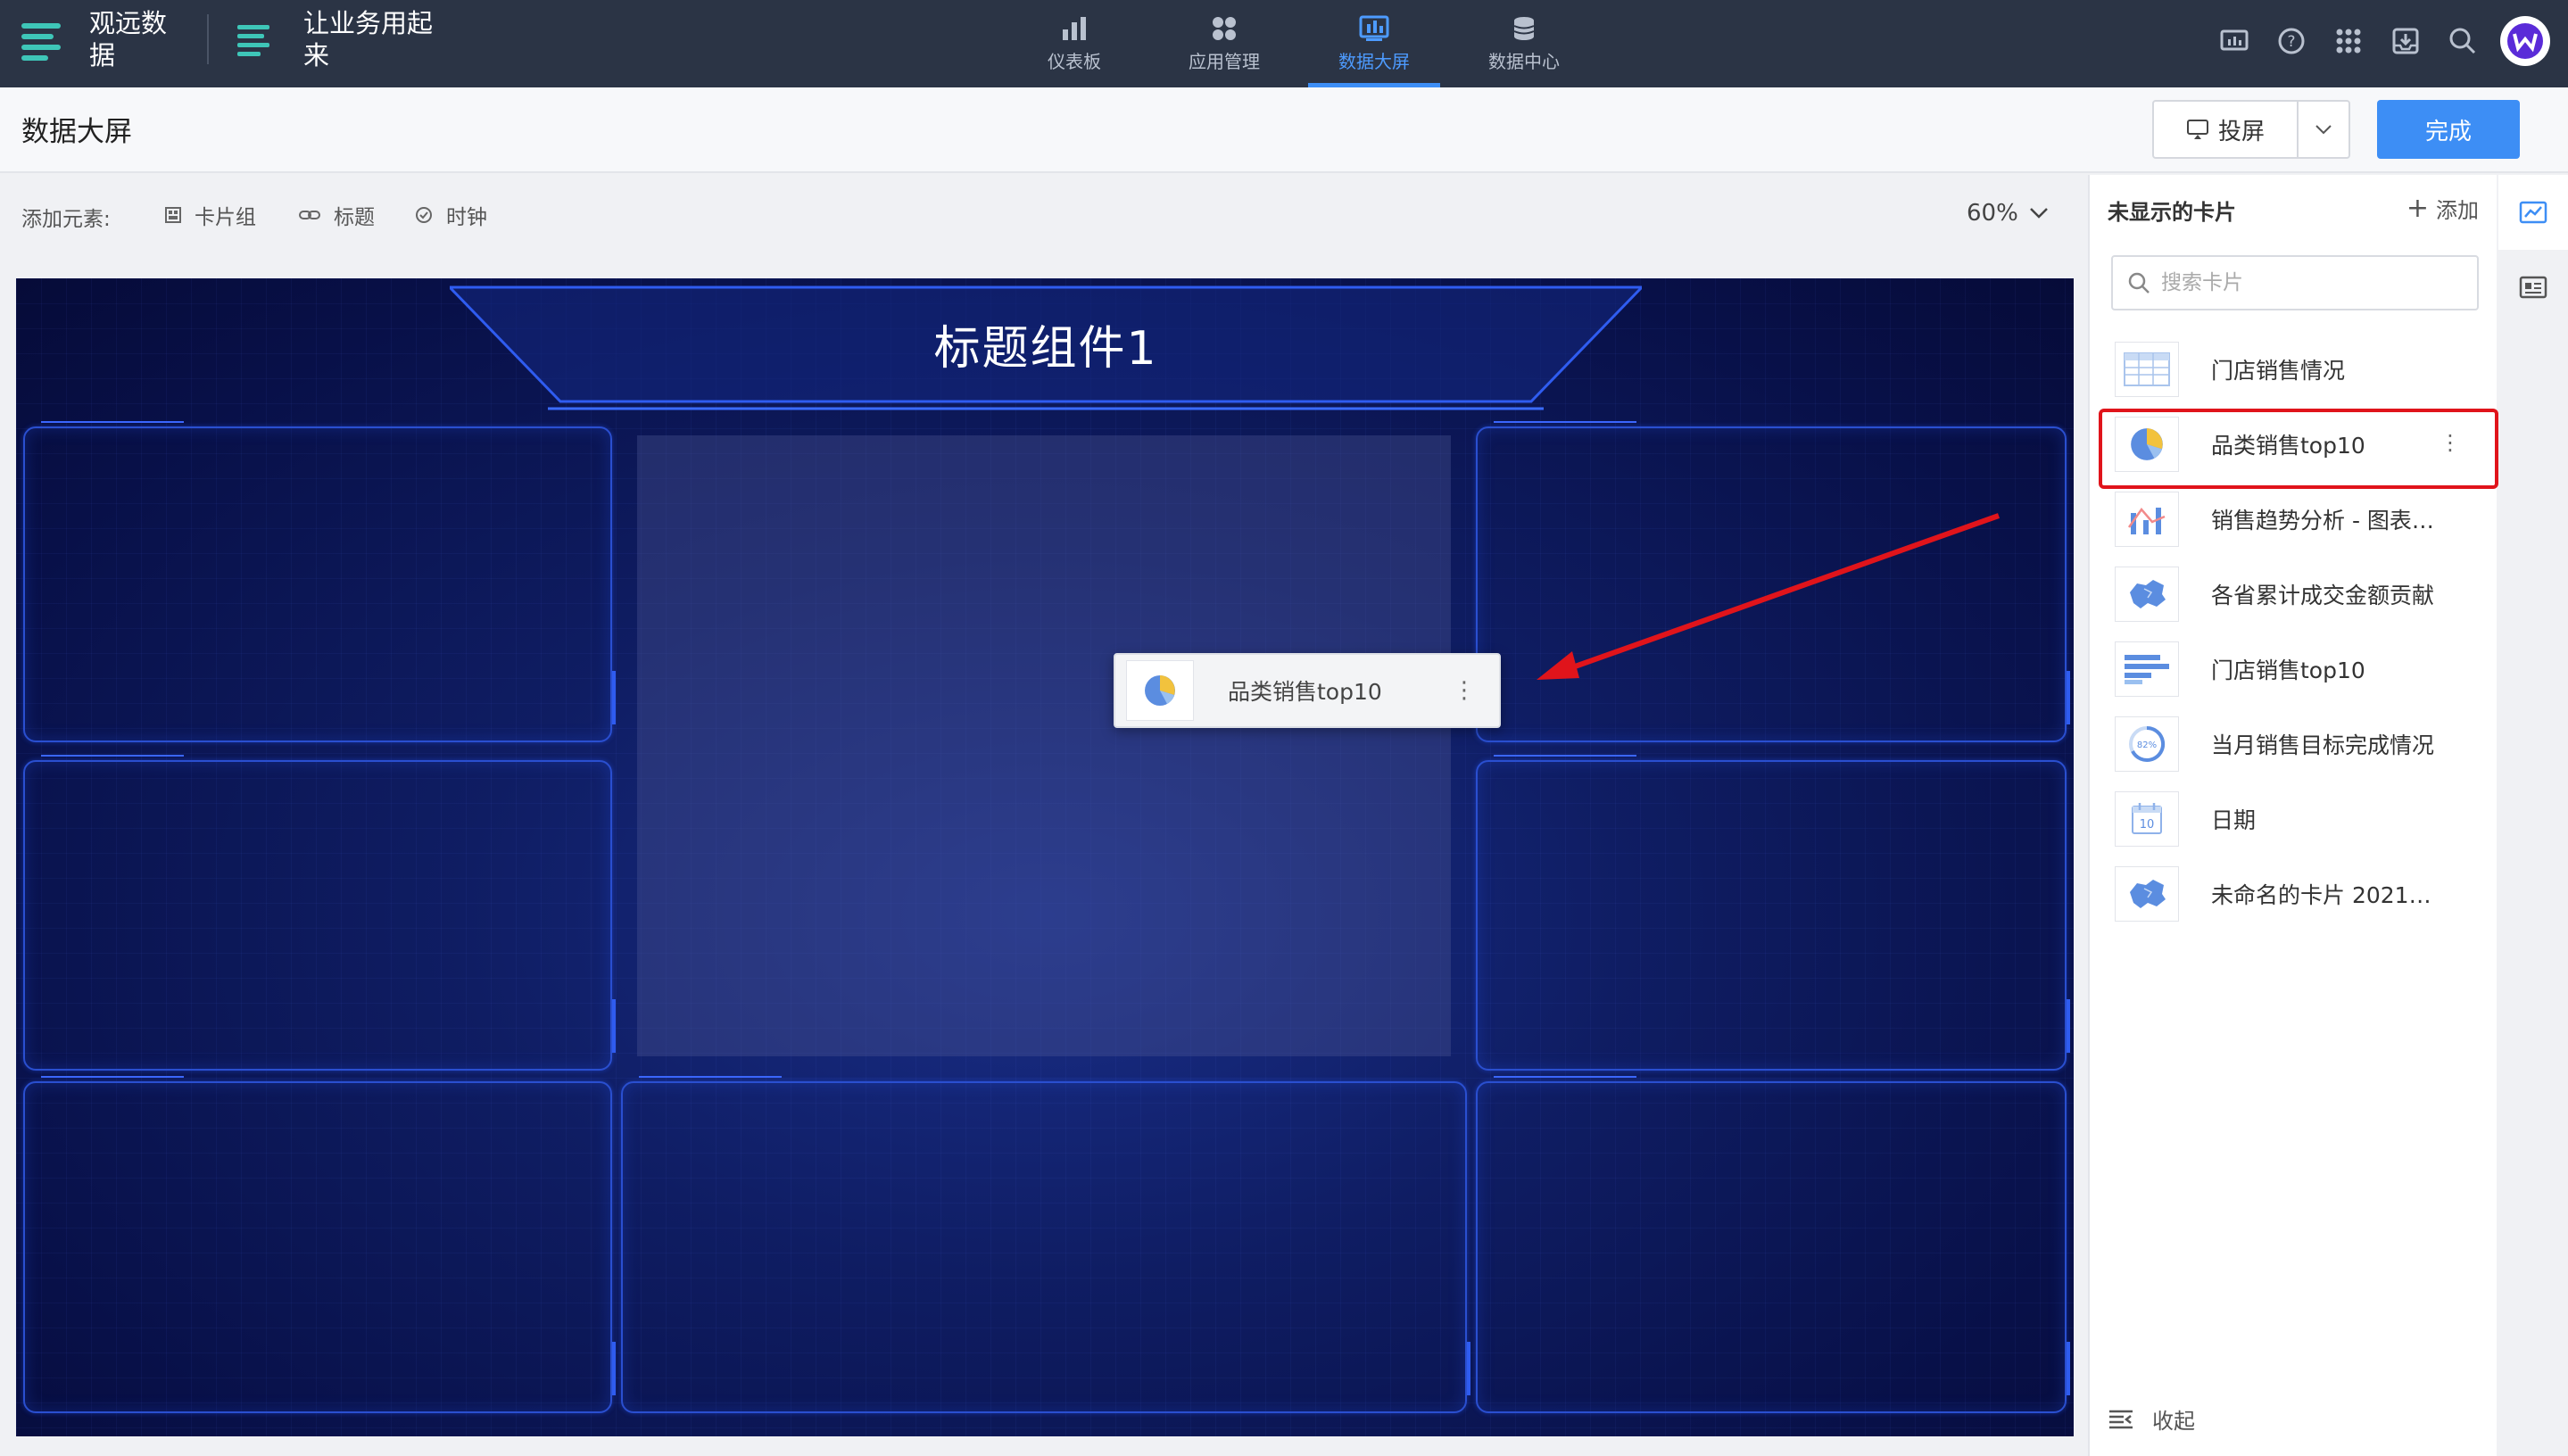  Describe the element at coordinates (1224, 28) in the screenshot. I see `apps-grid-icon` at that location.